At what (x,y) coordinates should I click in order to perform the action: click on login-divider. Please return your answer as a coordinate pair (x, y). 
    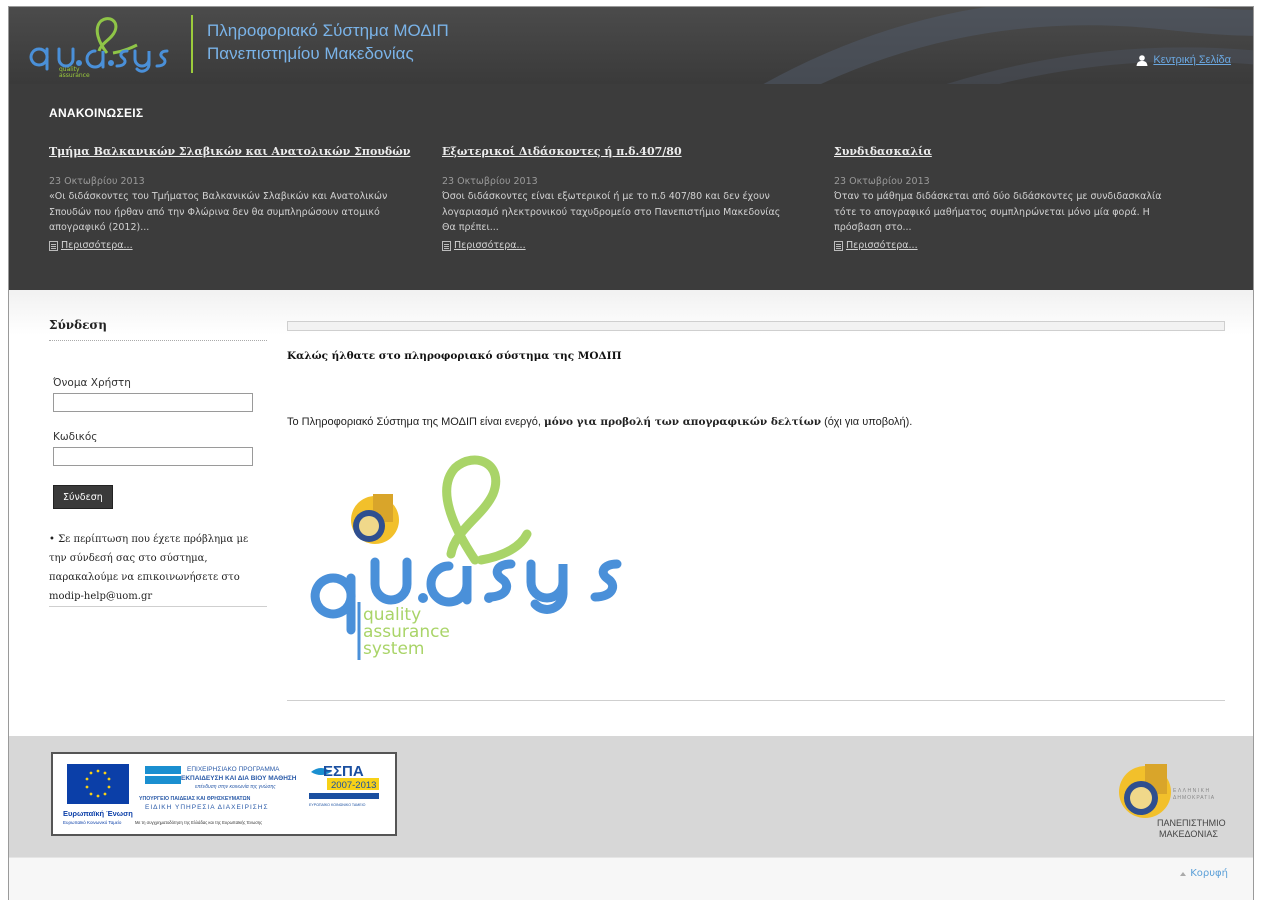
    Looking at the image, I should click on (158, 340).